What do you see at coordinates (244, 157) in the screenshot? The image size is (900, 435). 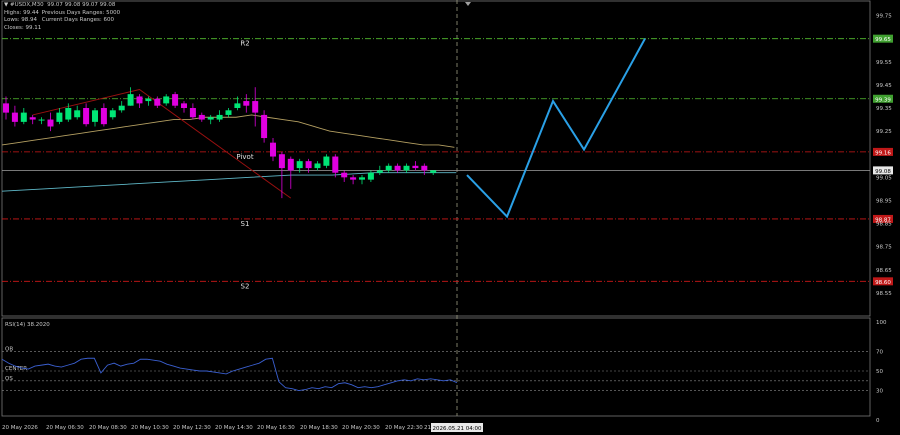 I see `pivot-level-label: Pivot` at bounding box center [244, 157].